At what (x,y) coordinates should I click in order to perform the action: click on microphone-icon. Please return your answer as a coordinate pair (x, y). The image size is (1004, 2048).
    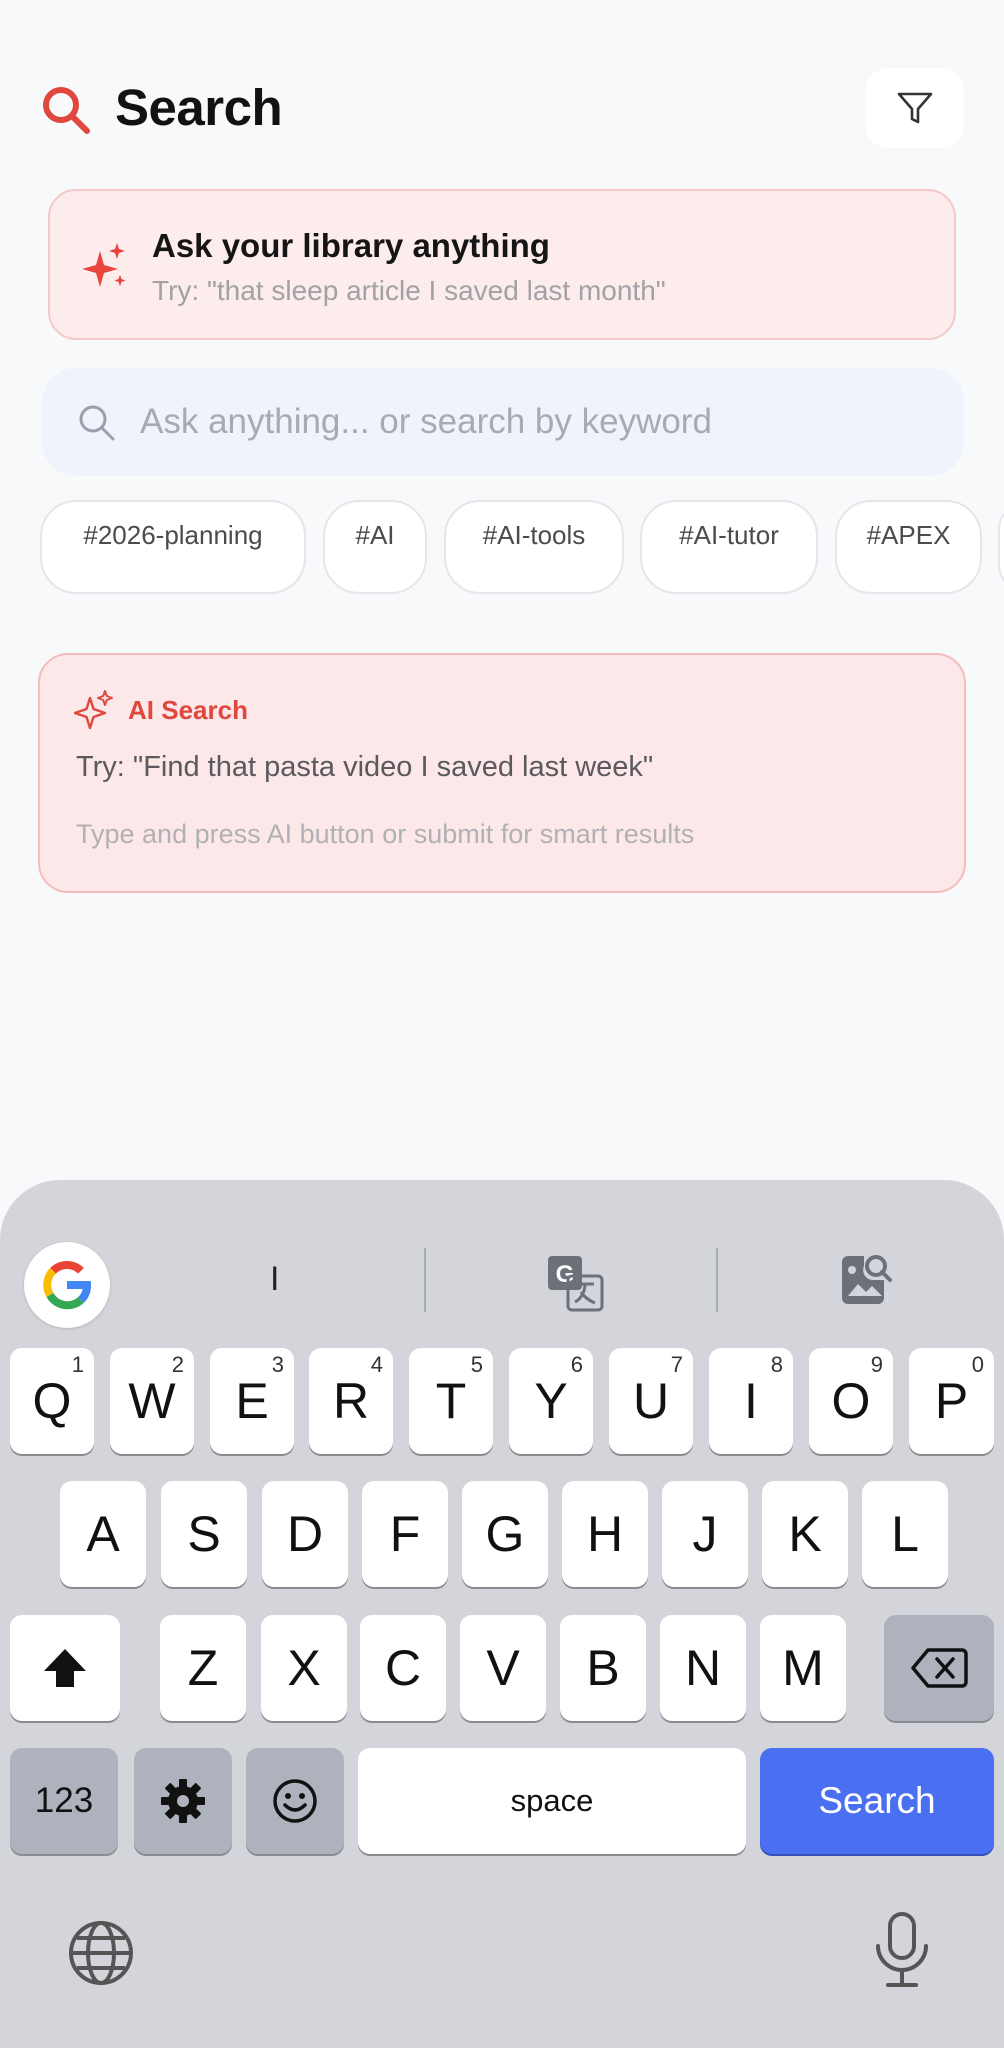
    Looking at the image, I should click on (902, 1950).